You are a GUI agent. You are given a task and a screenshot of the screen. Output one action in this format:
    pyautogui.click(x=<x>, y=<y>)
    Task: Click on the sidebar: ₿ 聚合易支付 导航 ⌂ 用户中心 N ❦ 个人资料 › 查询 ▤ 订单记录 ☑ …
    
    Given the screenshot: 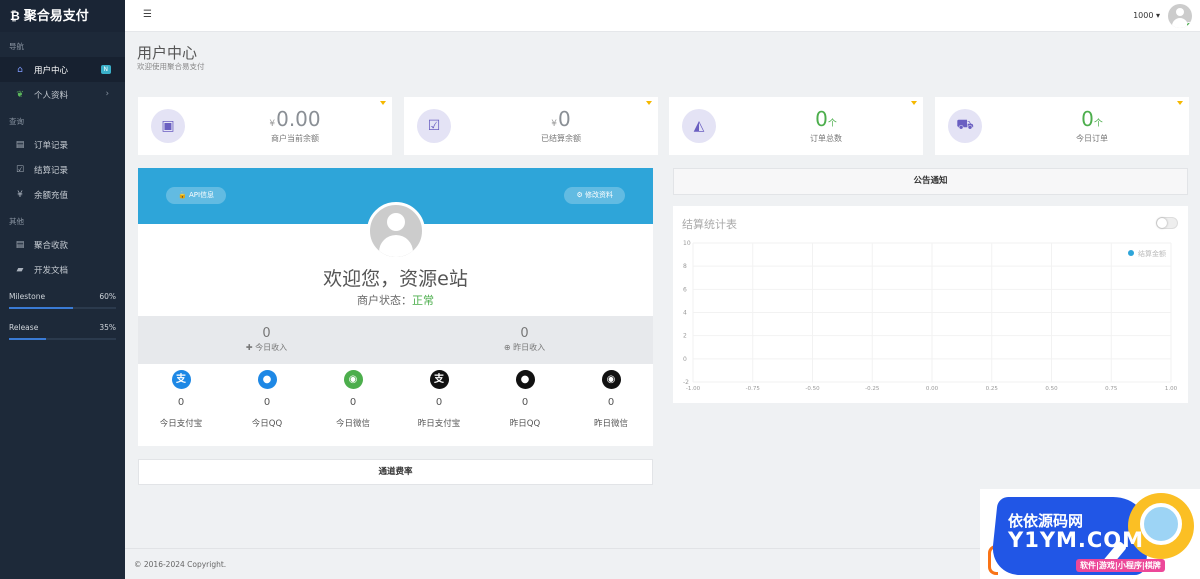 What is the action you would take?
    pyautogui.click(x=62, y=289)
    